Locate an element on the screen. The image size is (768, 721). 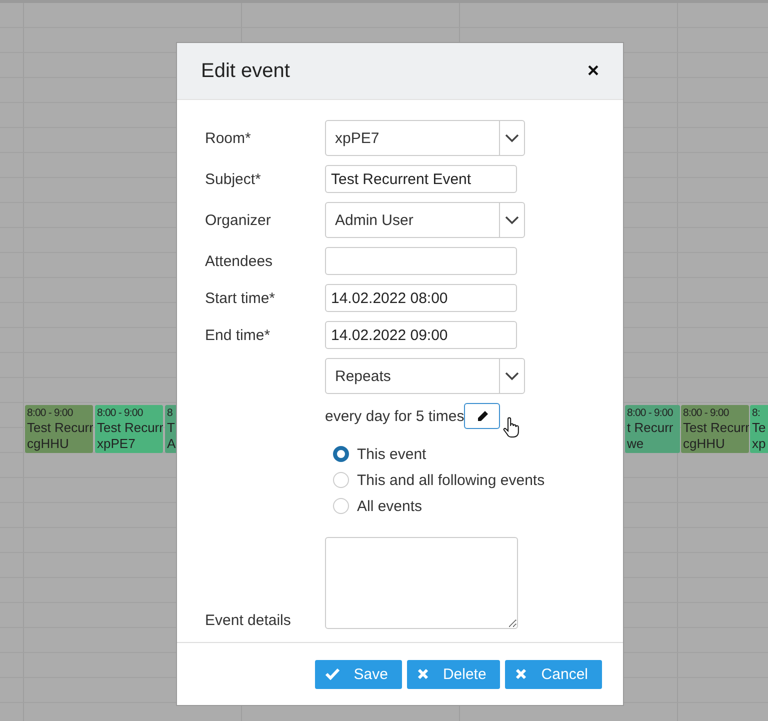
input-field: Test Recurrent Event is located at coordinates (421, 179).